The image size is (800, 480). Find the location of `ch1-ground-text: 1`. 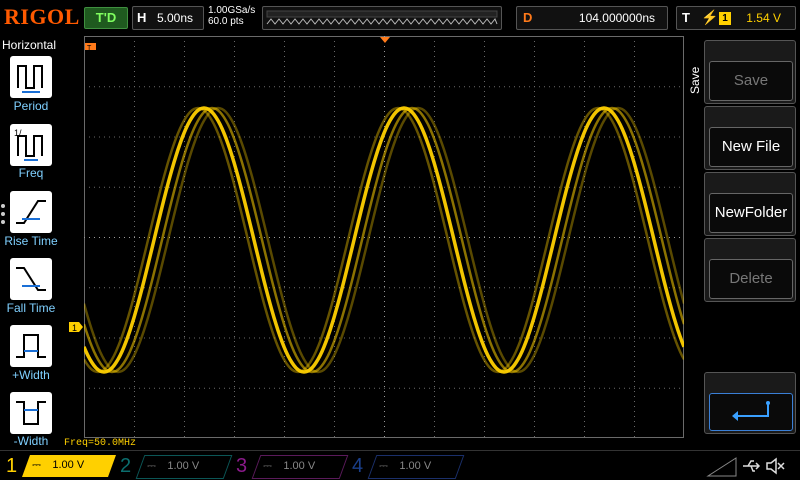

ch1-ground-text: 1 is located at coordinates (74, 328).